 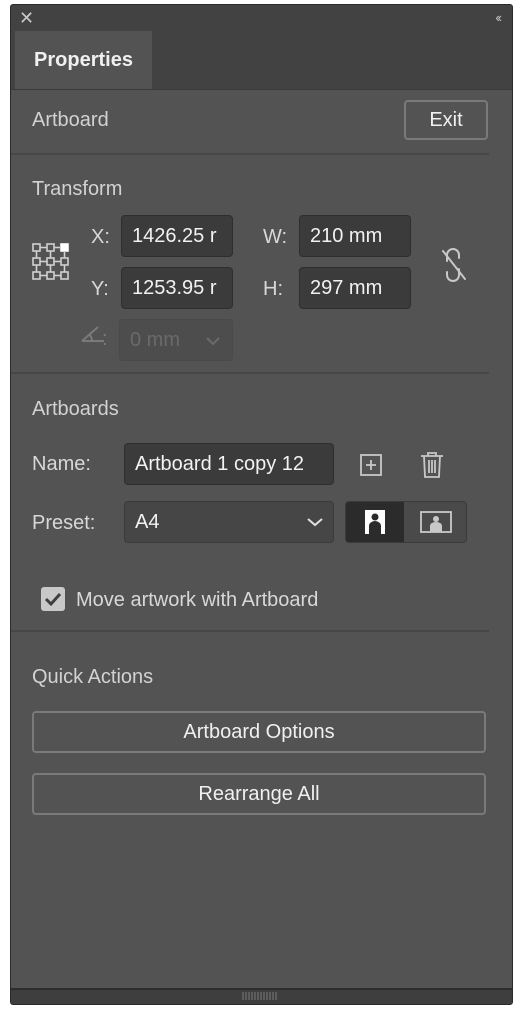 What do you see at coordinates (64, 523) in the screenshot?
I see `preset-label: Preset:` at bounding box center [64, 523].